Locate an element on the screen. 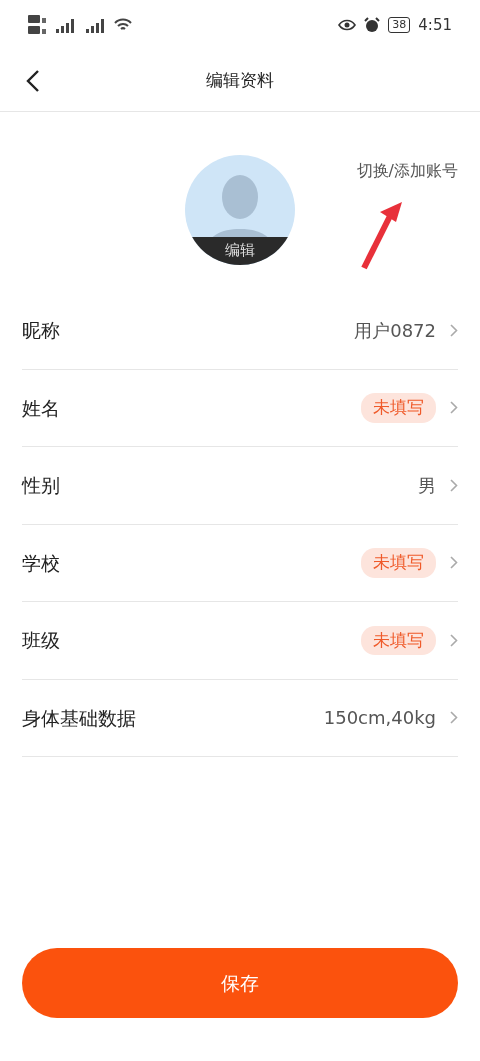 This screenshot has width=480, height=1061. field-label: 昵称 is located at coordinates (41, 330).